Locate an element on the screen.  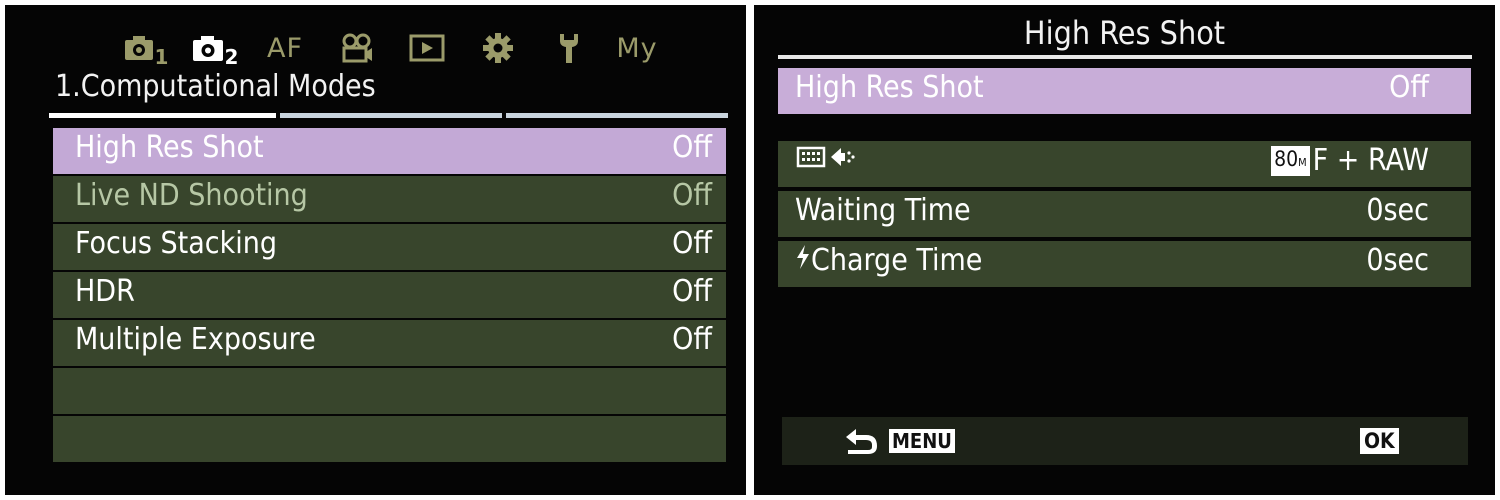
row-value: Off is located at coordinates (1409, 87).